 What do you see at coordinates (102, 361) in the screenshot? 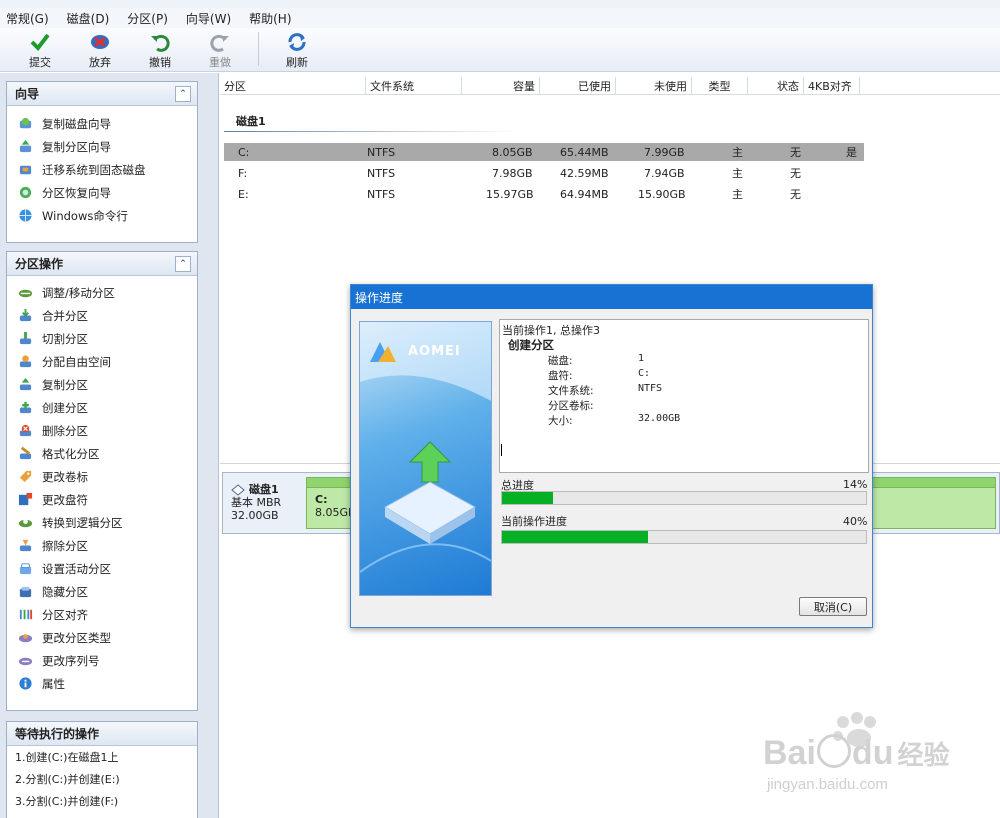
I see `op-allocate-free-space: 分配自由空间` at bounding box center [102, 361].